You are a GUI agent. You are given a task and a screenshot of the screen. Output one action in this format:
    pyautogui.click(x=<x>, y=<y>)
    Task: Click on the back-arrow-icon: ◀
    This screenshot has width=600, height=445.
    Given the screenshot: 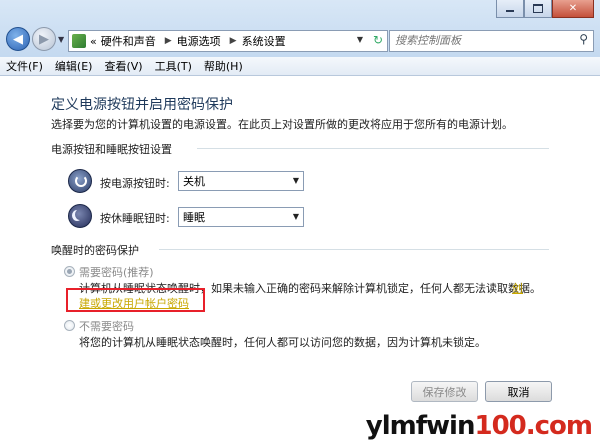 What is the action you would take?
    pyautogui.click(x=18, y=39)
    